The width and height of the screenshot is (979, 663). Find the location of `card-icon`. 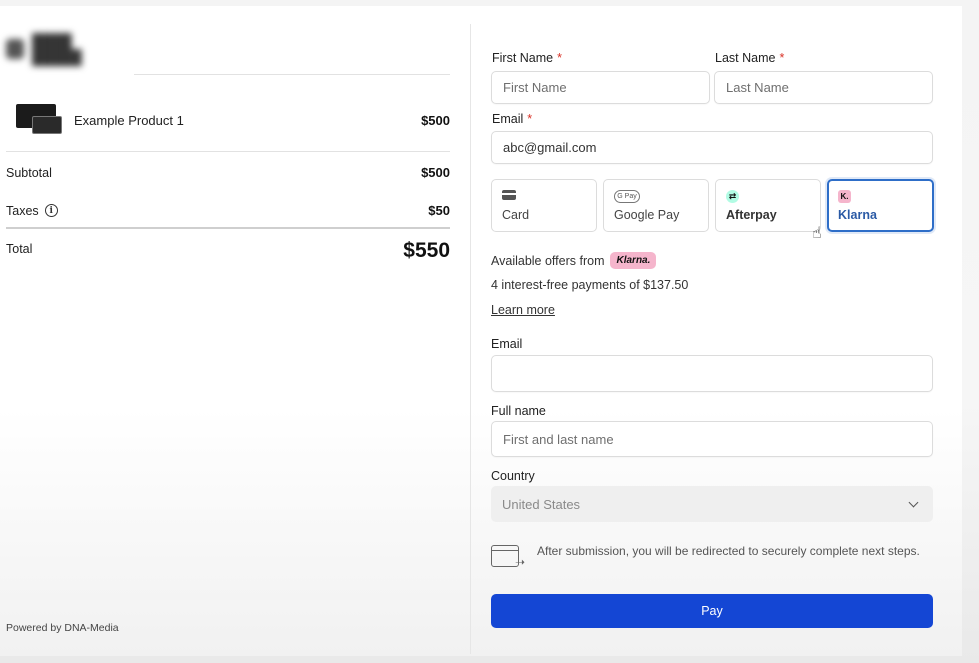

card-icon is located at coordinates (509, 195).